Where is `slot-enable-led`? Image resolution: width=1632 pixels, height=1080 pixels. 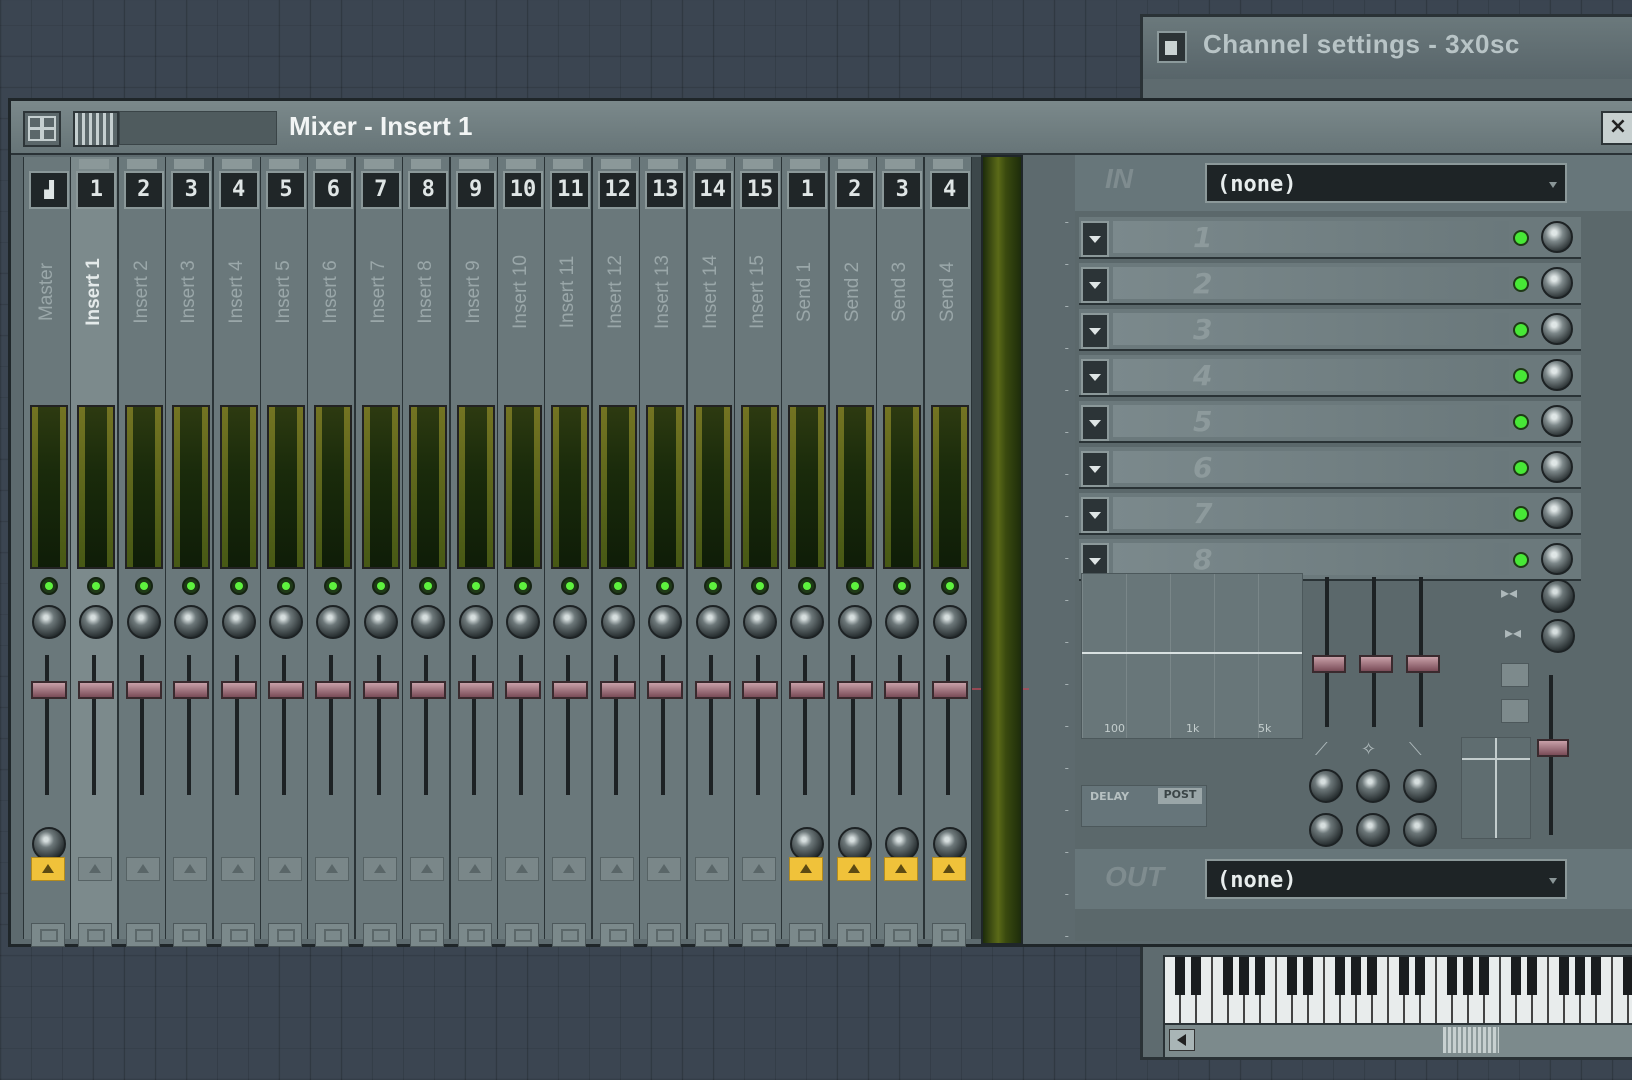
slot-enable-led is located at coordinates (1521, 330).